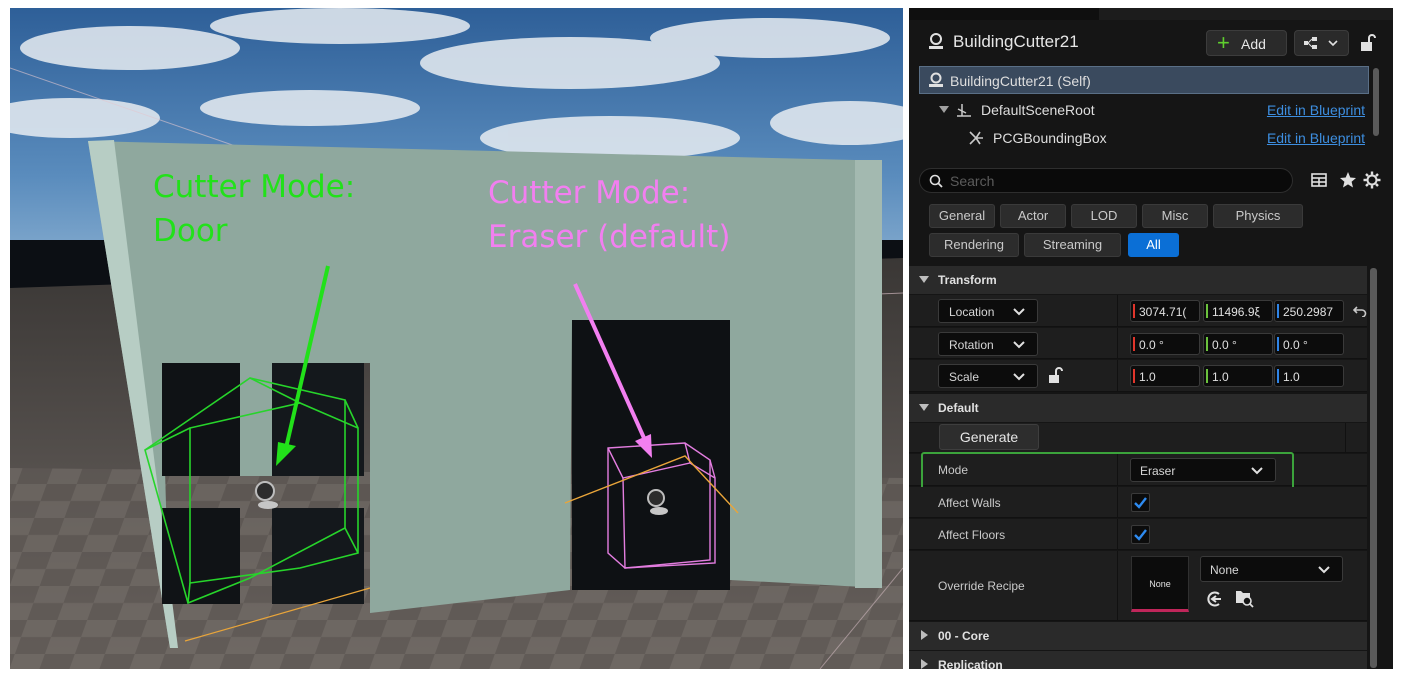 The height and width of the screenshot is (679, 1406). I want to click on details-scrollbar, so click(1373, 468).